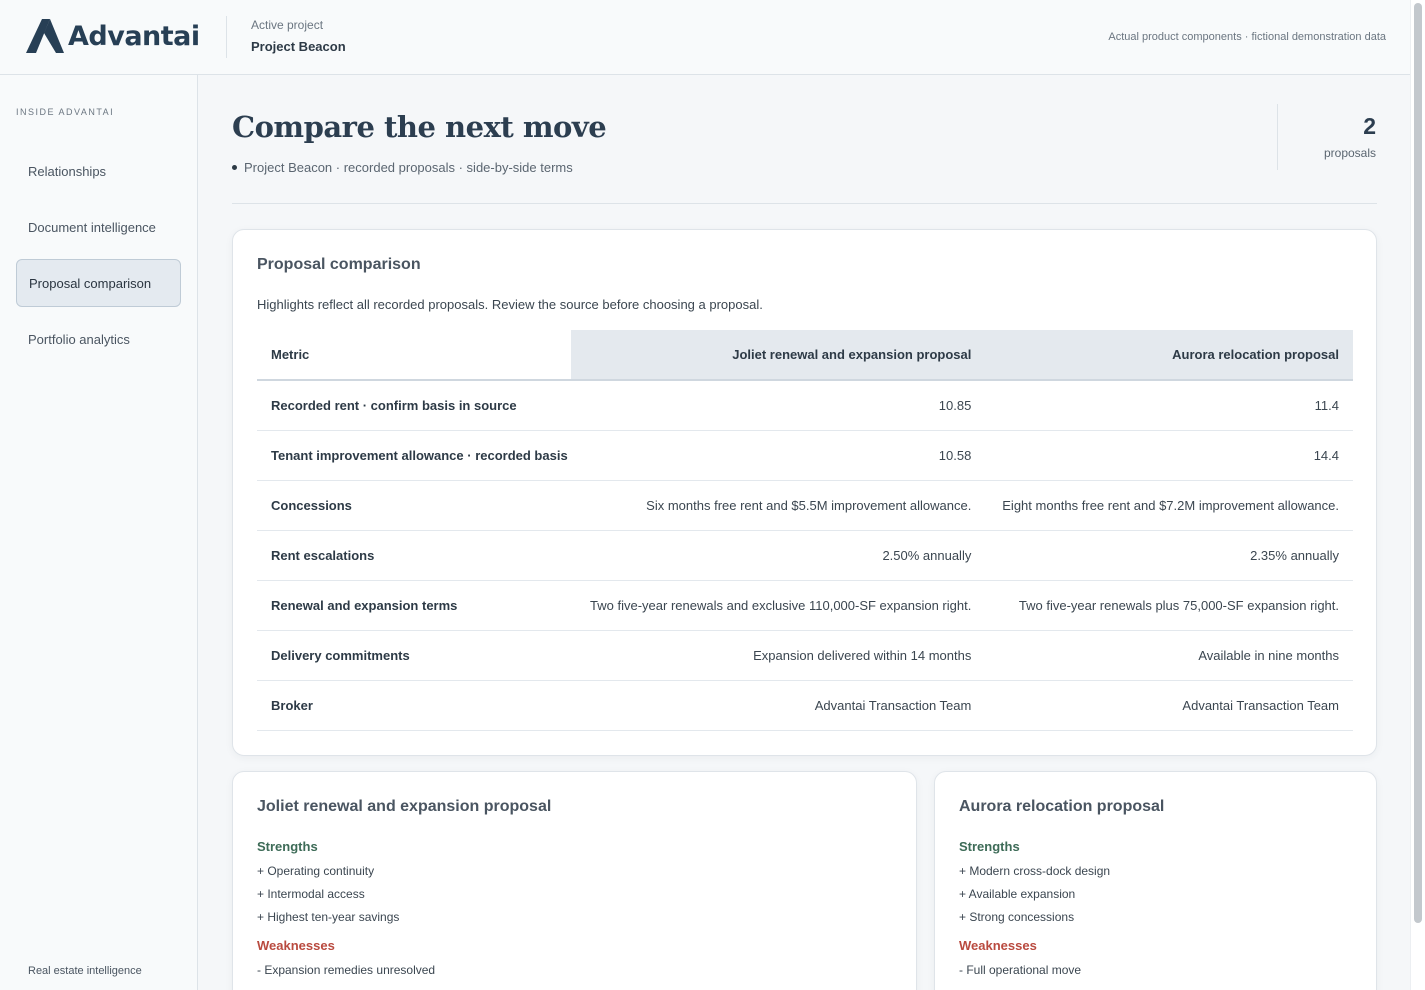 This screenshot has height=990, width=1425. What do you see at coordinates (298, 46) in the screenshot?
I see `active-project-name: Project Beacon` at bounding box center [298, 46].